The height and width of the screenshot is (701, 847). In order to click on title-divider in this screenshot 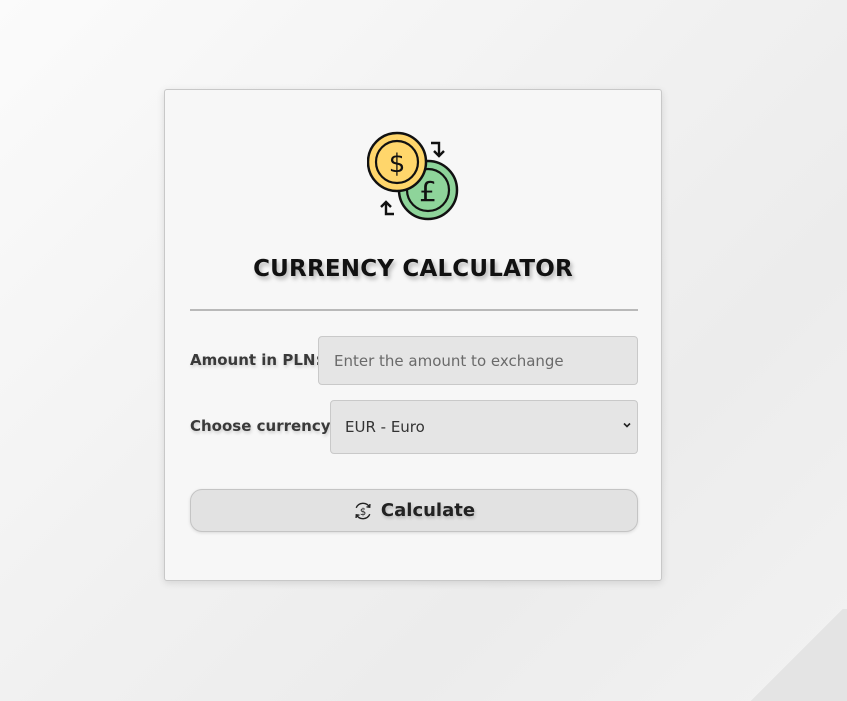, I will do `click(414, 310)`.